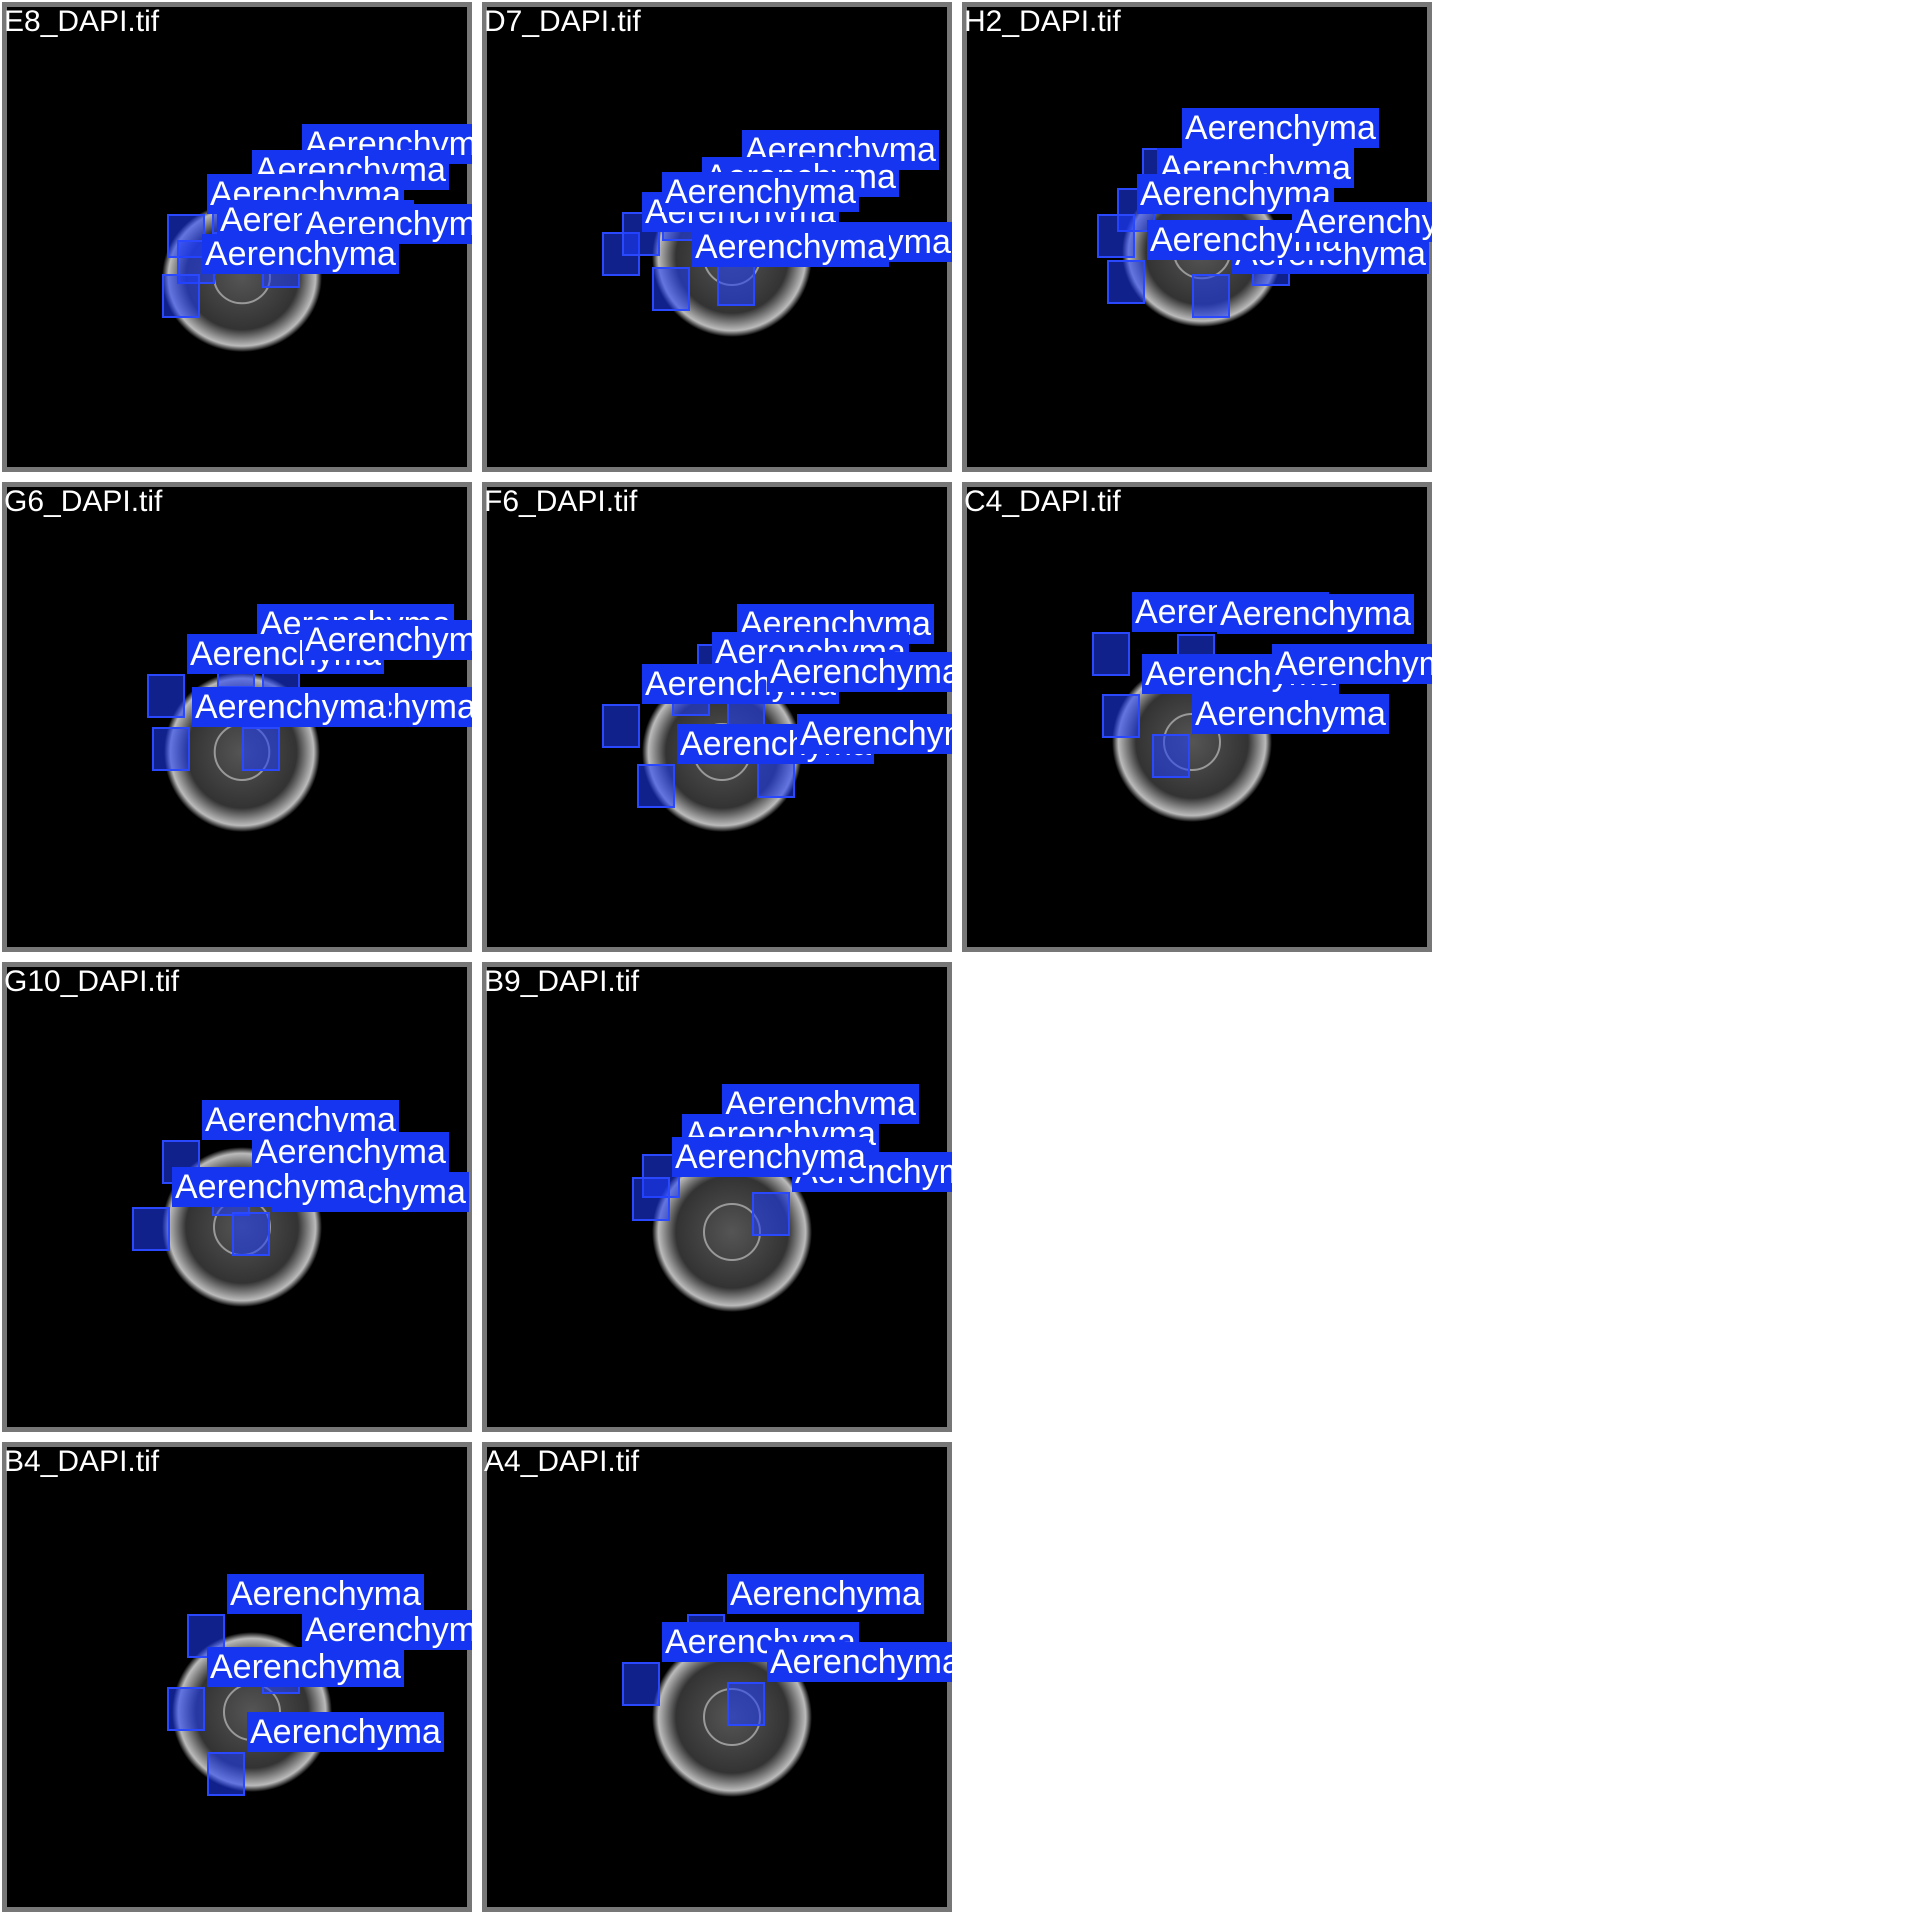 The image size is (1920, 1920). I want to click on panel-filename: F6_DAPI.tif, so click(561, 501).